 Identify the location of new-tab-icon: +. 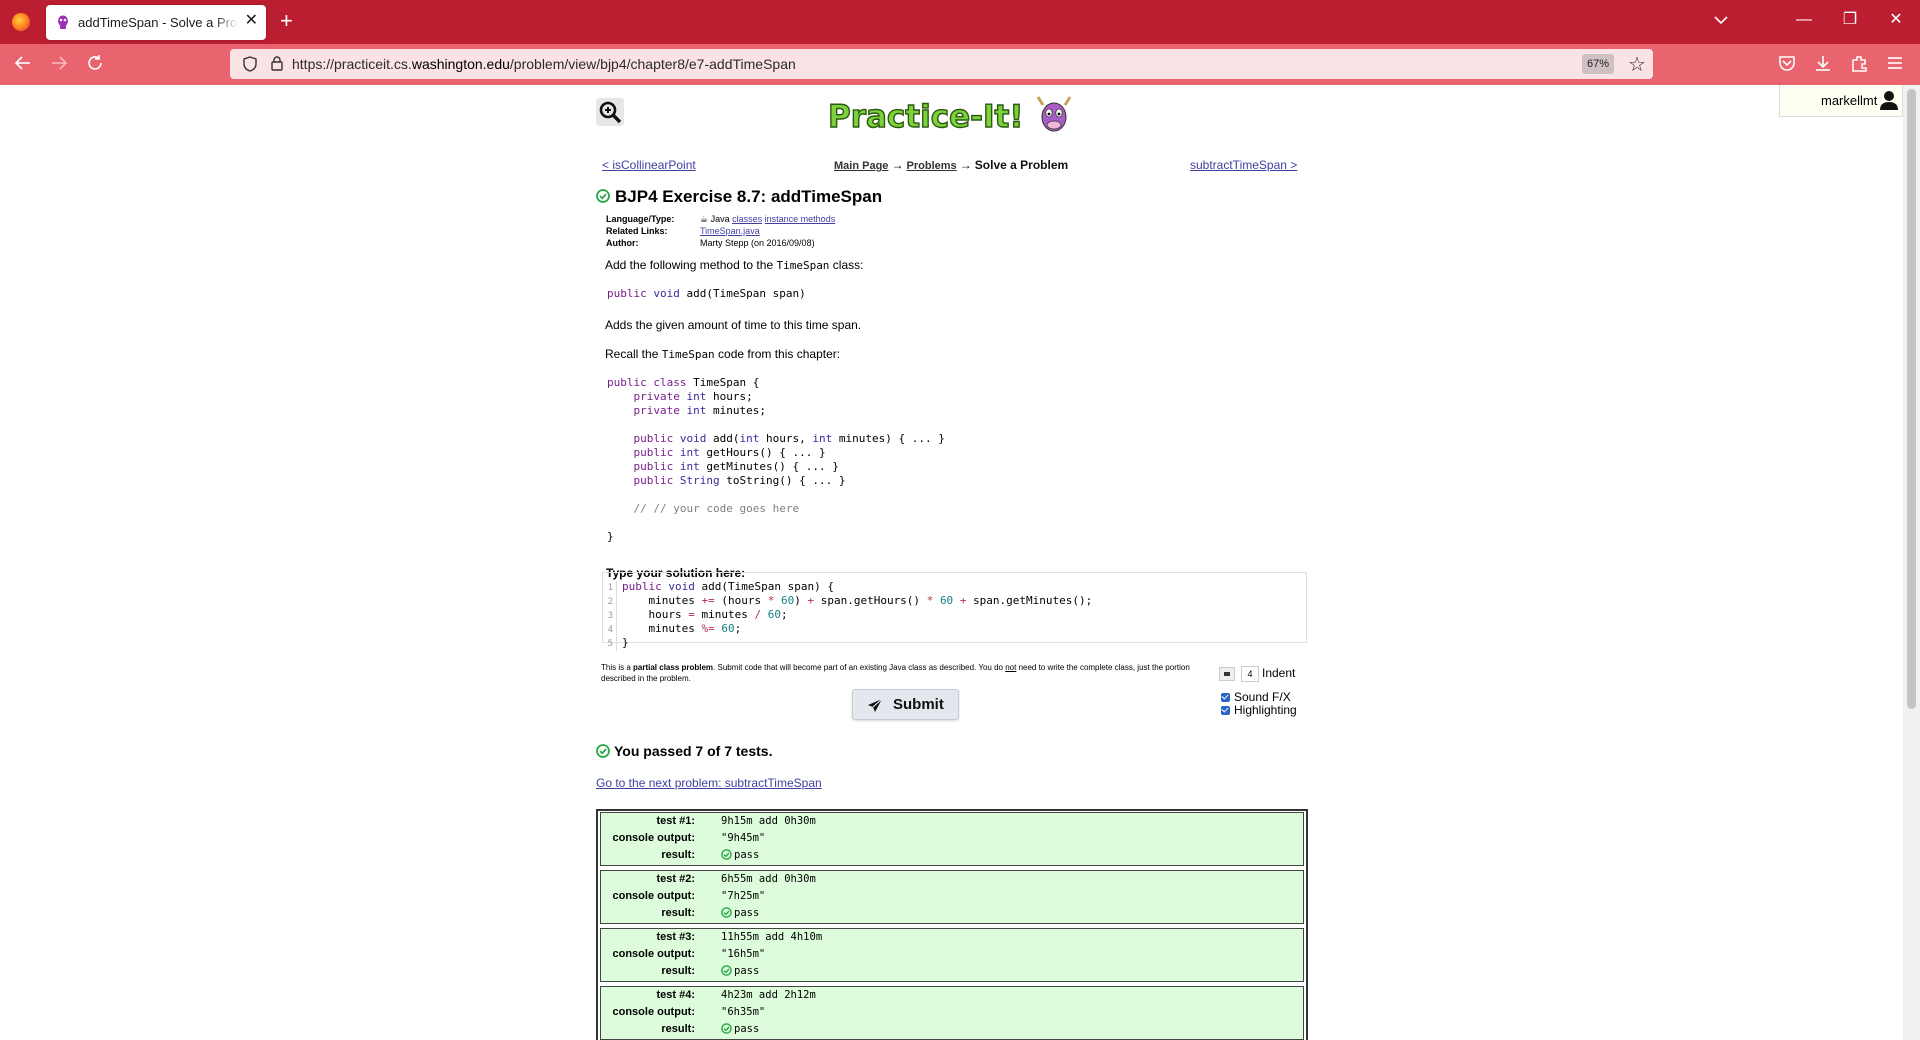
(286, 21).